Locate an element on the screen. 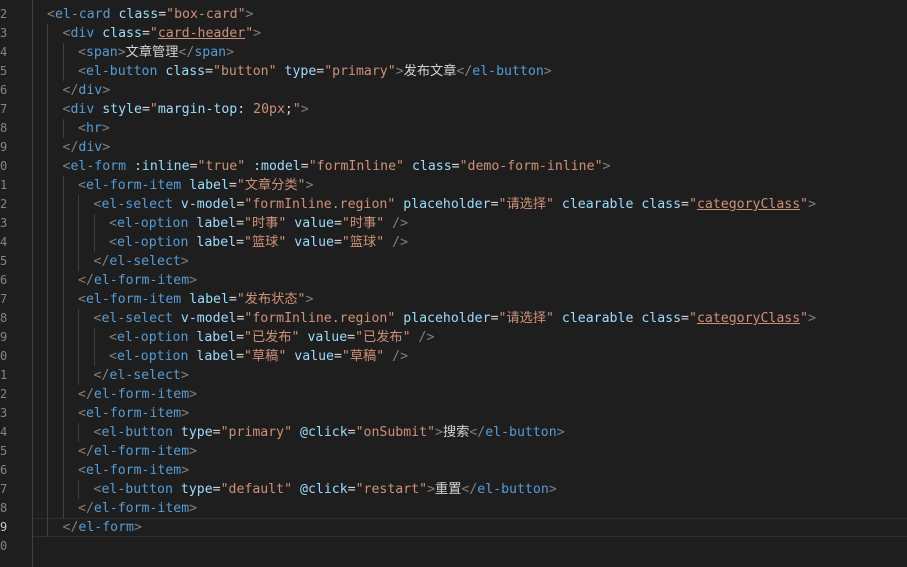  code-token: hr is located at coordinates (93, 128).